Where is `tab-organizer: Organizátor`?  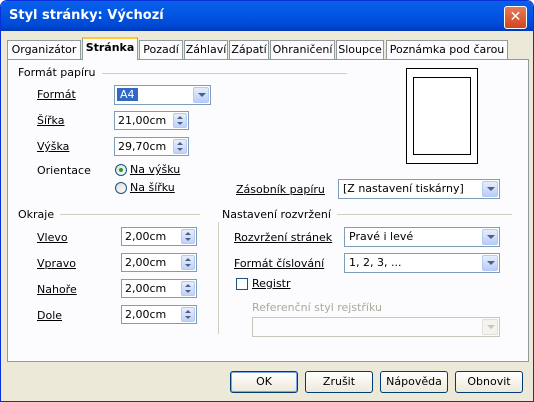 tab-organizer: Organizátor is located at coordinates (44, 49).